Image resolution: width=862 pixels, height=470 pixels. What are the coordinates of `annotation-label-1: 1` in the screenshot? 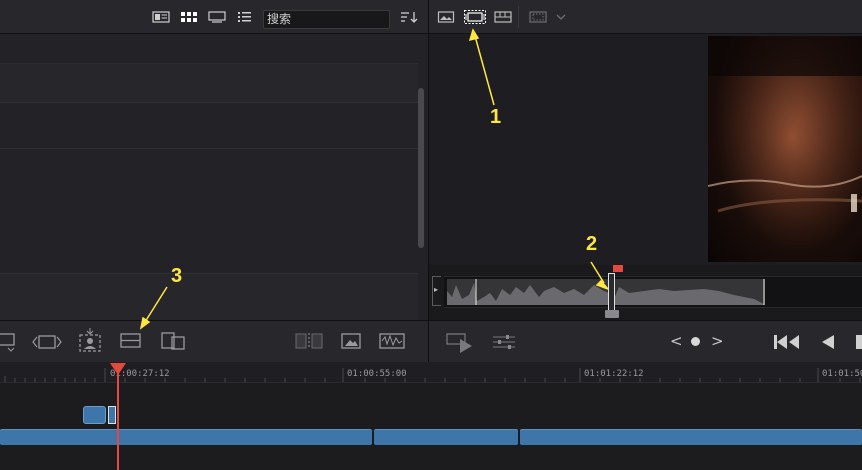 It's located at (496, 117).